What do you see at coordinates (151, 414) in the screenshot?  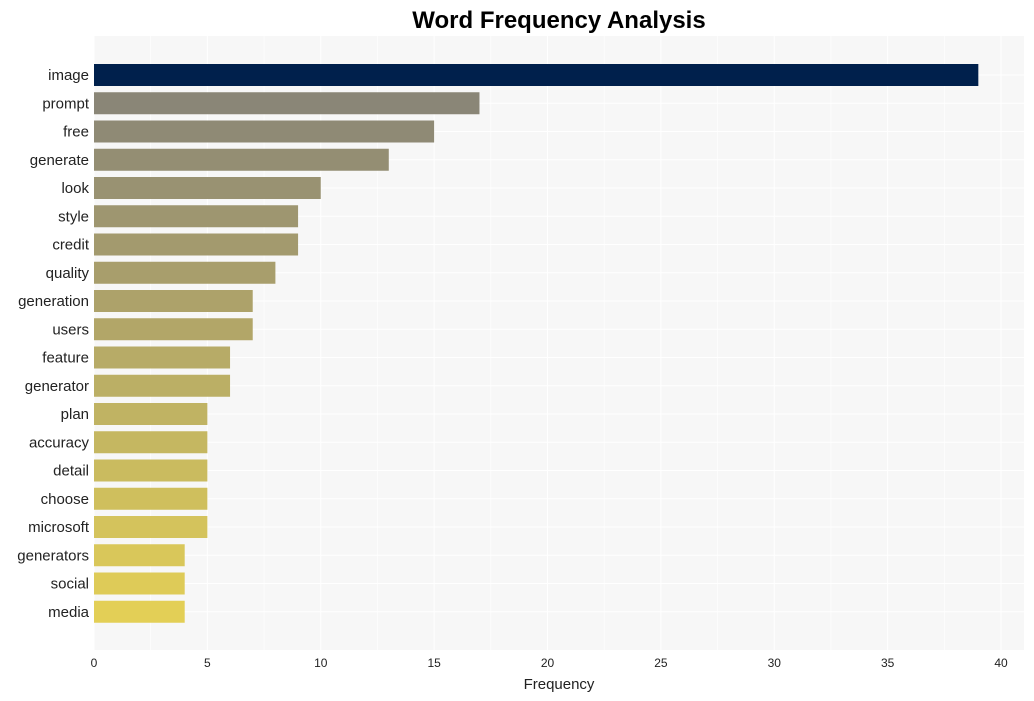 I see `bar-plan` at bounding box center [151, 414].